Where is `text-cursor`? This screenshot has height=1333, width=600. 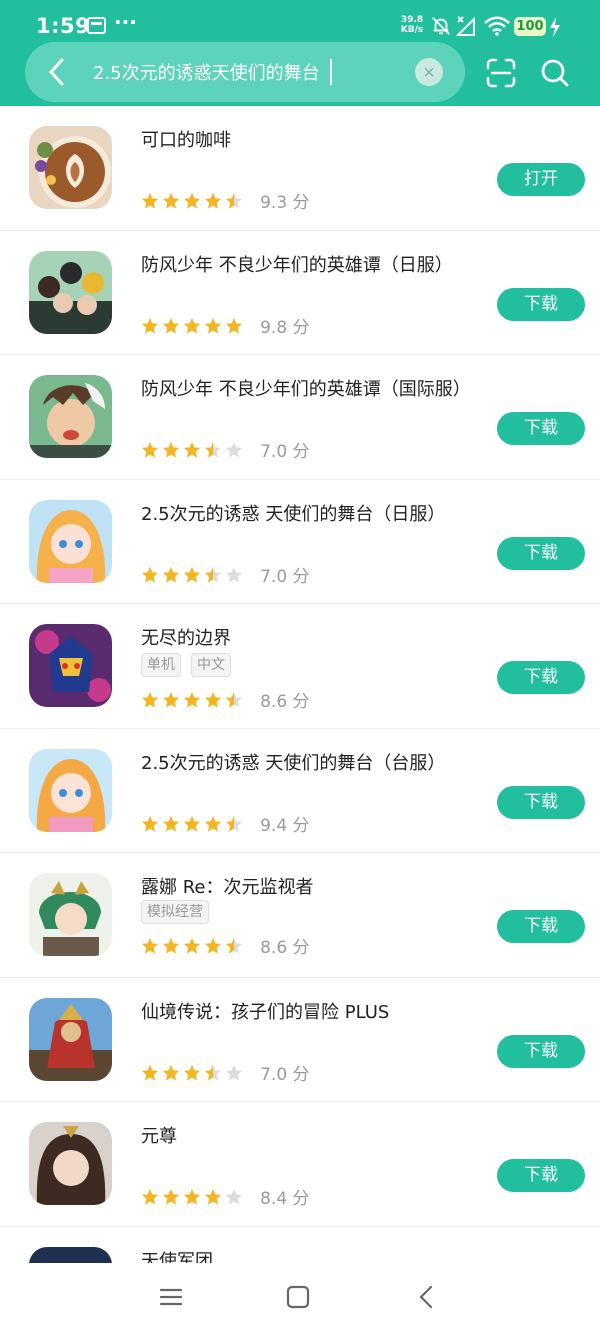 text-cursor is located at coordinates (331, 72).